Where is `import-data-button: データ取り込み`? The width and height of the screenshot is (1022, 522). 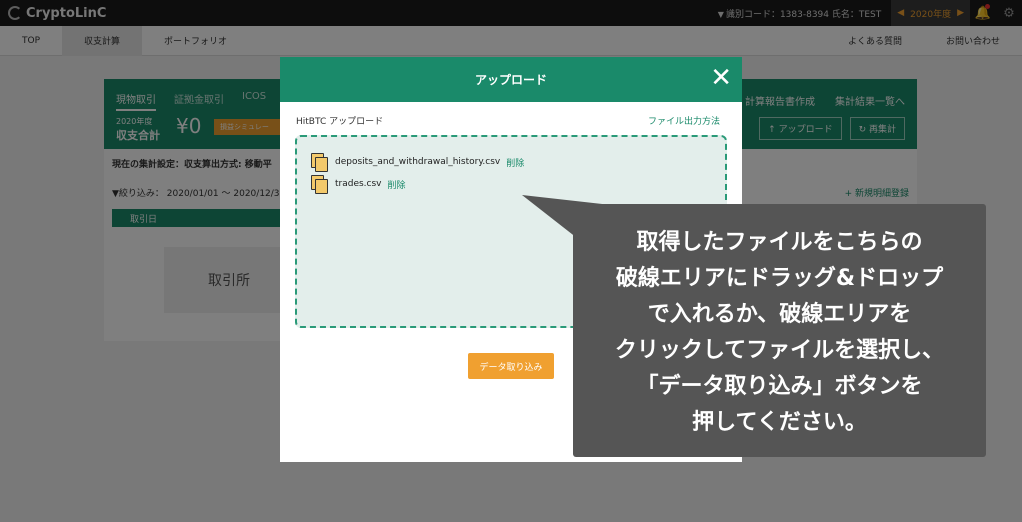 import-data-button: データ取り込み is located at coordinates (511, 366).